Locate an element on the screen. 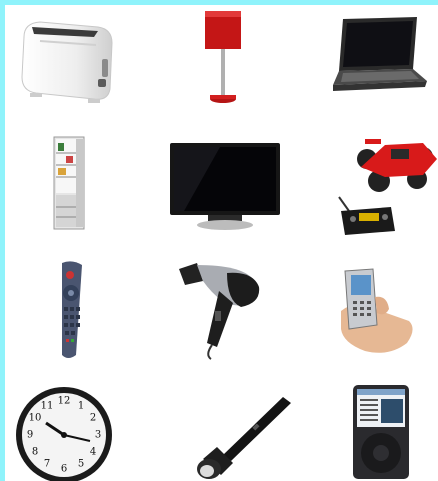  flashlight-icon is located at coordinates (244, 438).